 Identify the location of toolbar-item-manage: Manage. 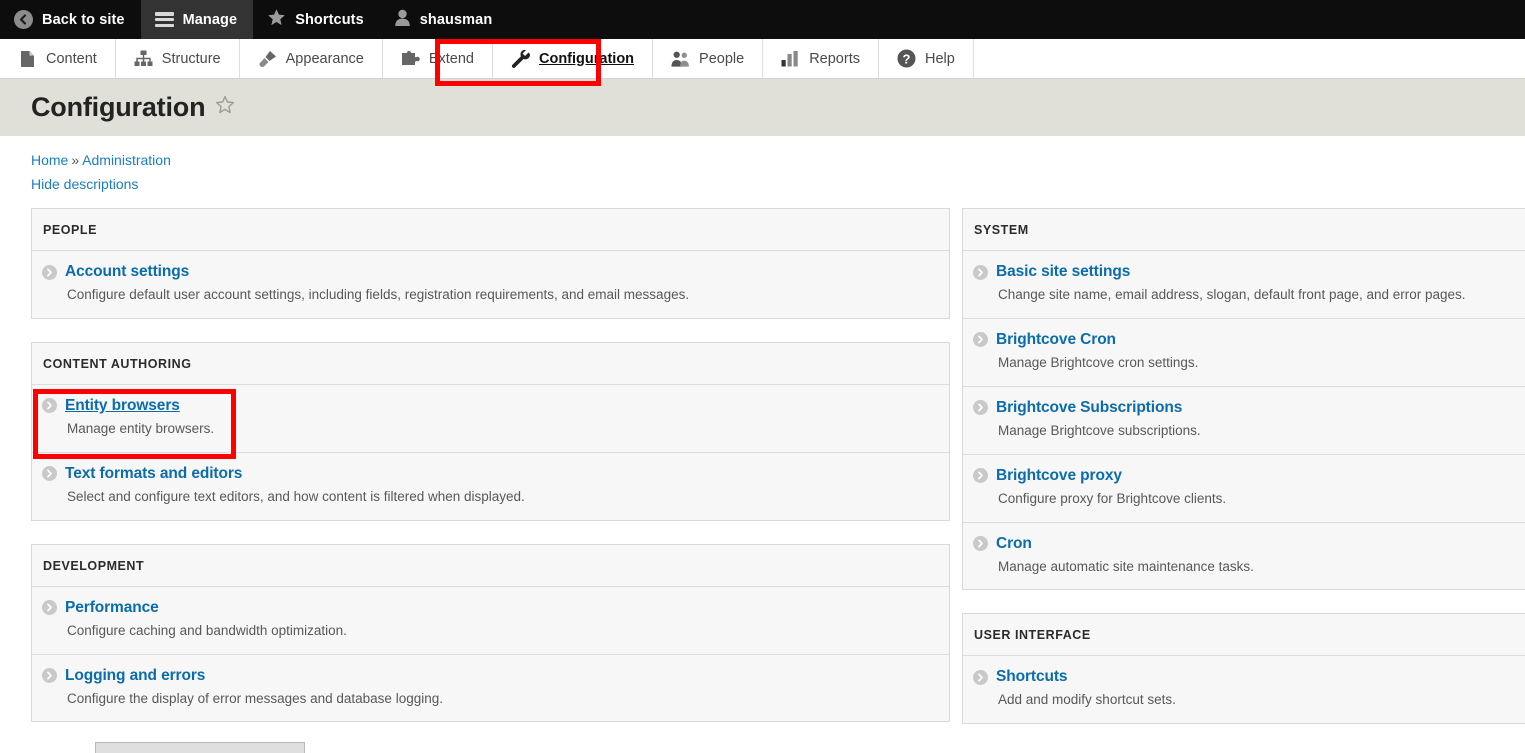
(197, 19).